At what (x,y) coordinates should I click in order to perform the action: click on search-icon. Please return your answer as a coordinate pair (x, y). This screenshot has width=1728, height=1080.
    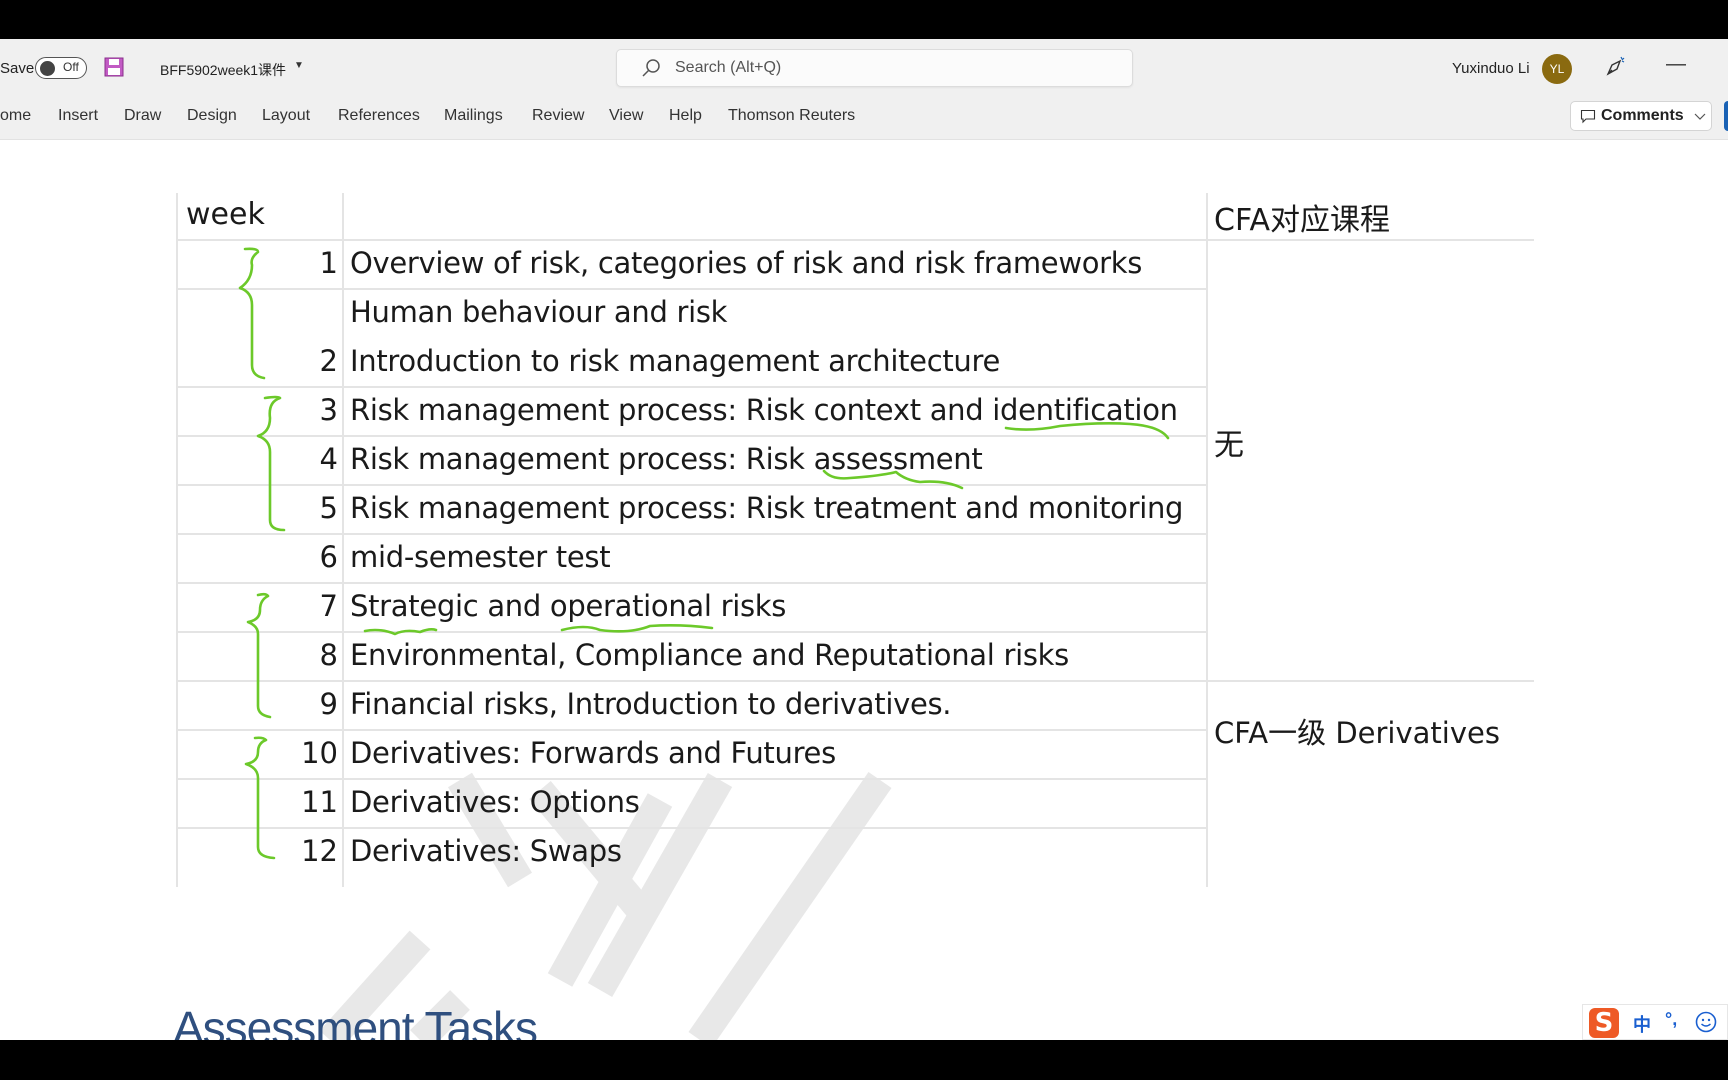
    Looking at the image, I should click on (651, 68).